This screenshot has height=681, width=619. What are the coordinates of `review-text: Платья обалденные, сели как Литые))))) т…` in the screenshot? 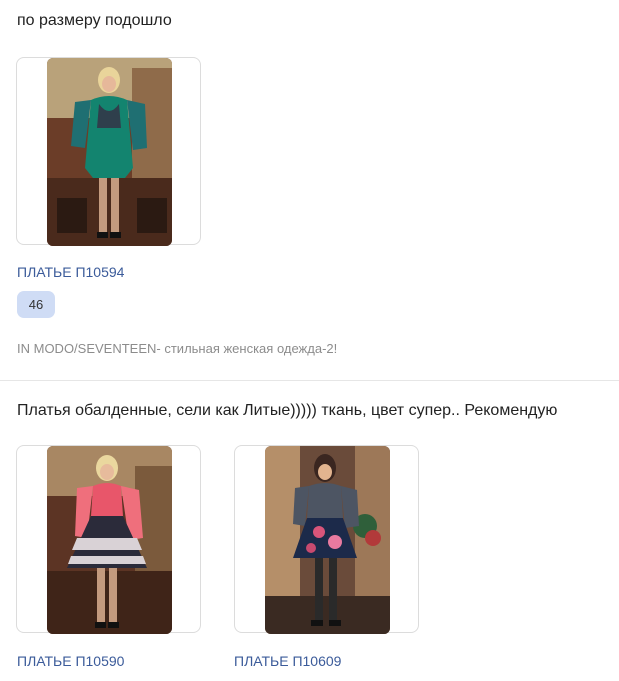 It's located at (287, 410).